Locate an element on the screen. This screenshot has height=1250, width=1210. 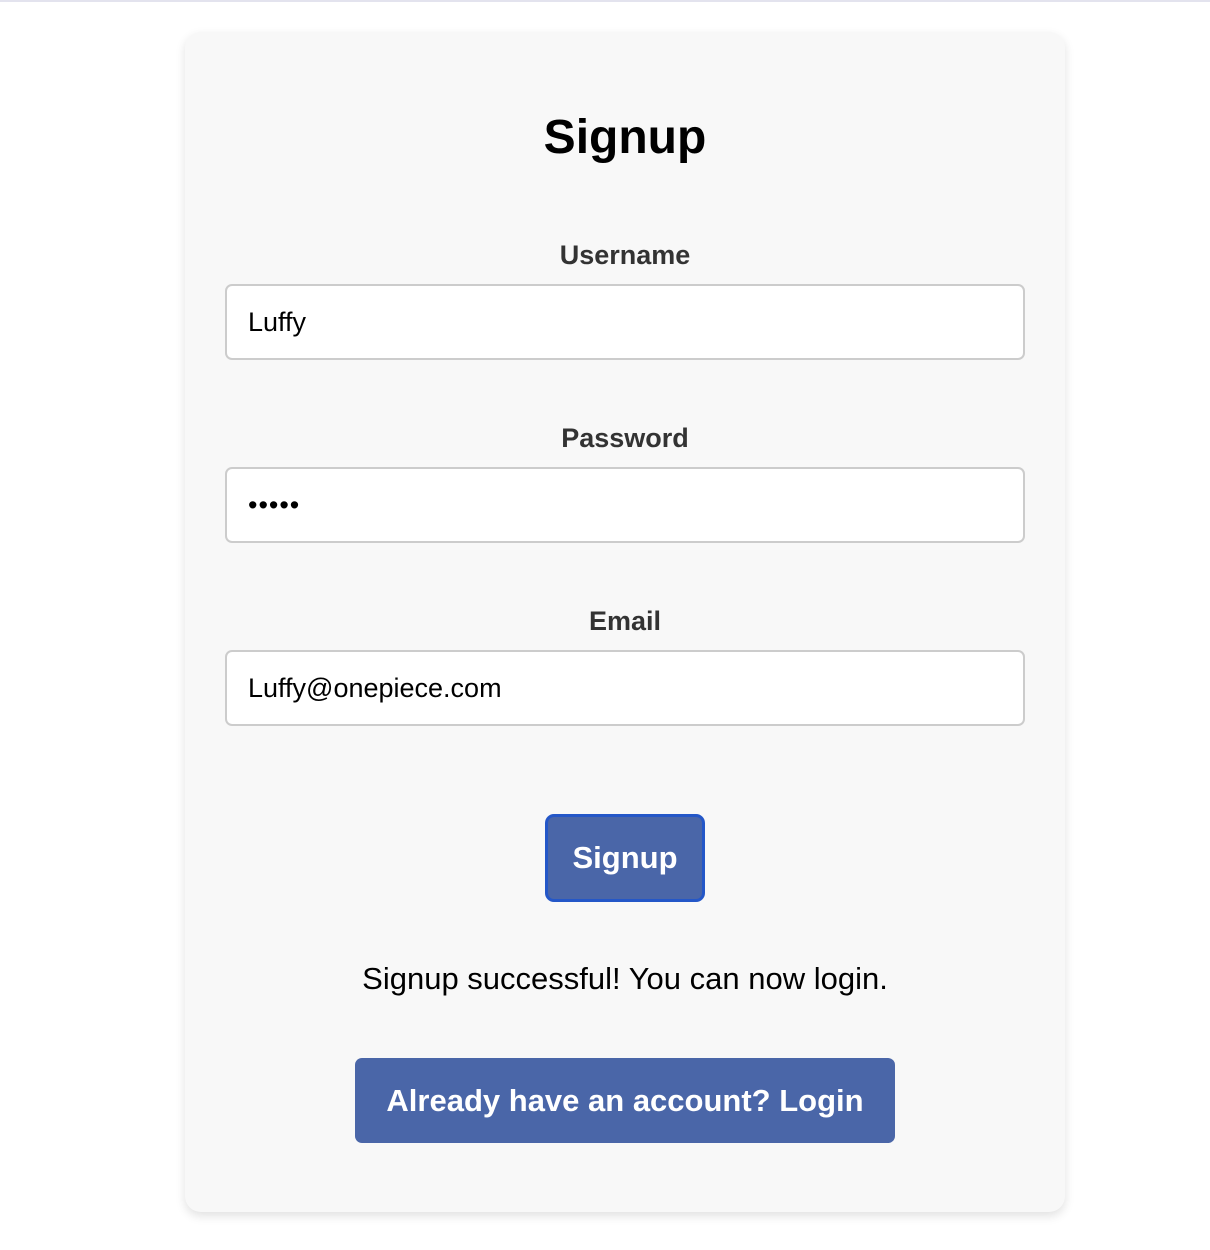
password-input is located at coordinates (625, 505).